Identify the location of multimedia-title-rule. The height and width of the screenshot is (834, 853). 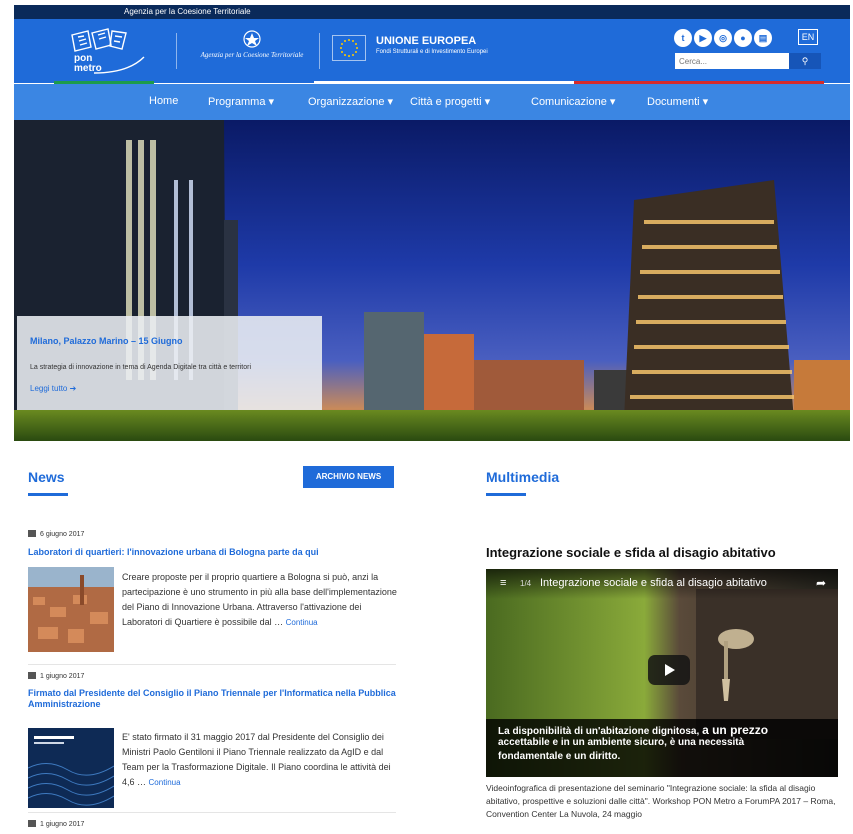
(506, 494).